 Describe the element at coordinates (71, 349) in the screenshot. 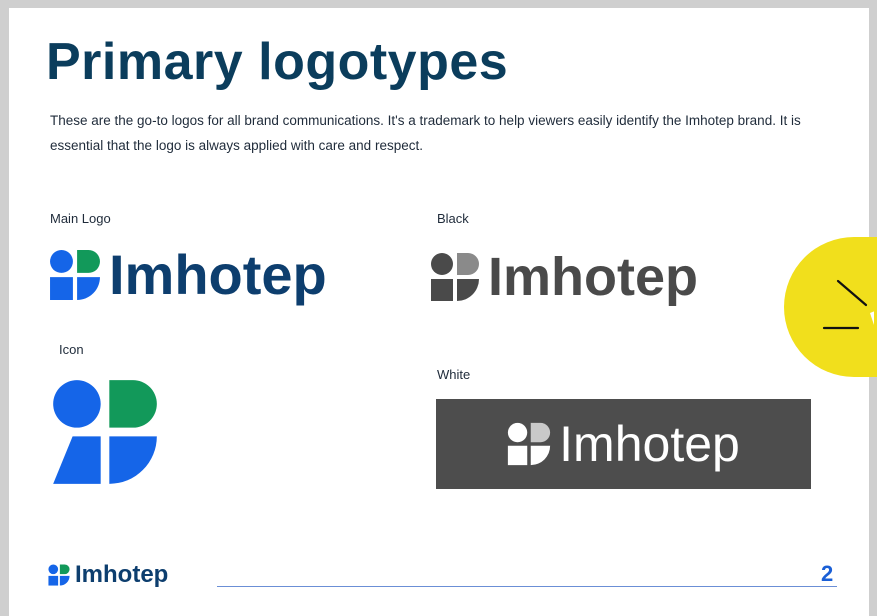

I see `icon-logo-label: Icon` at that location.